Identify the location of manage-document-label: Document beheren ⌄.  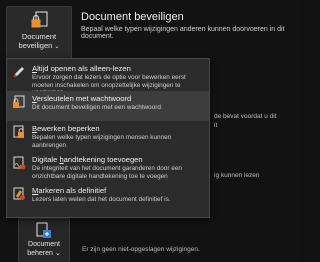
(44, 249).